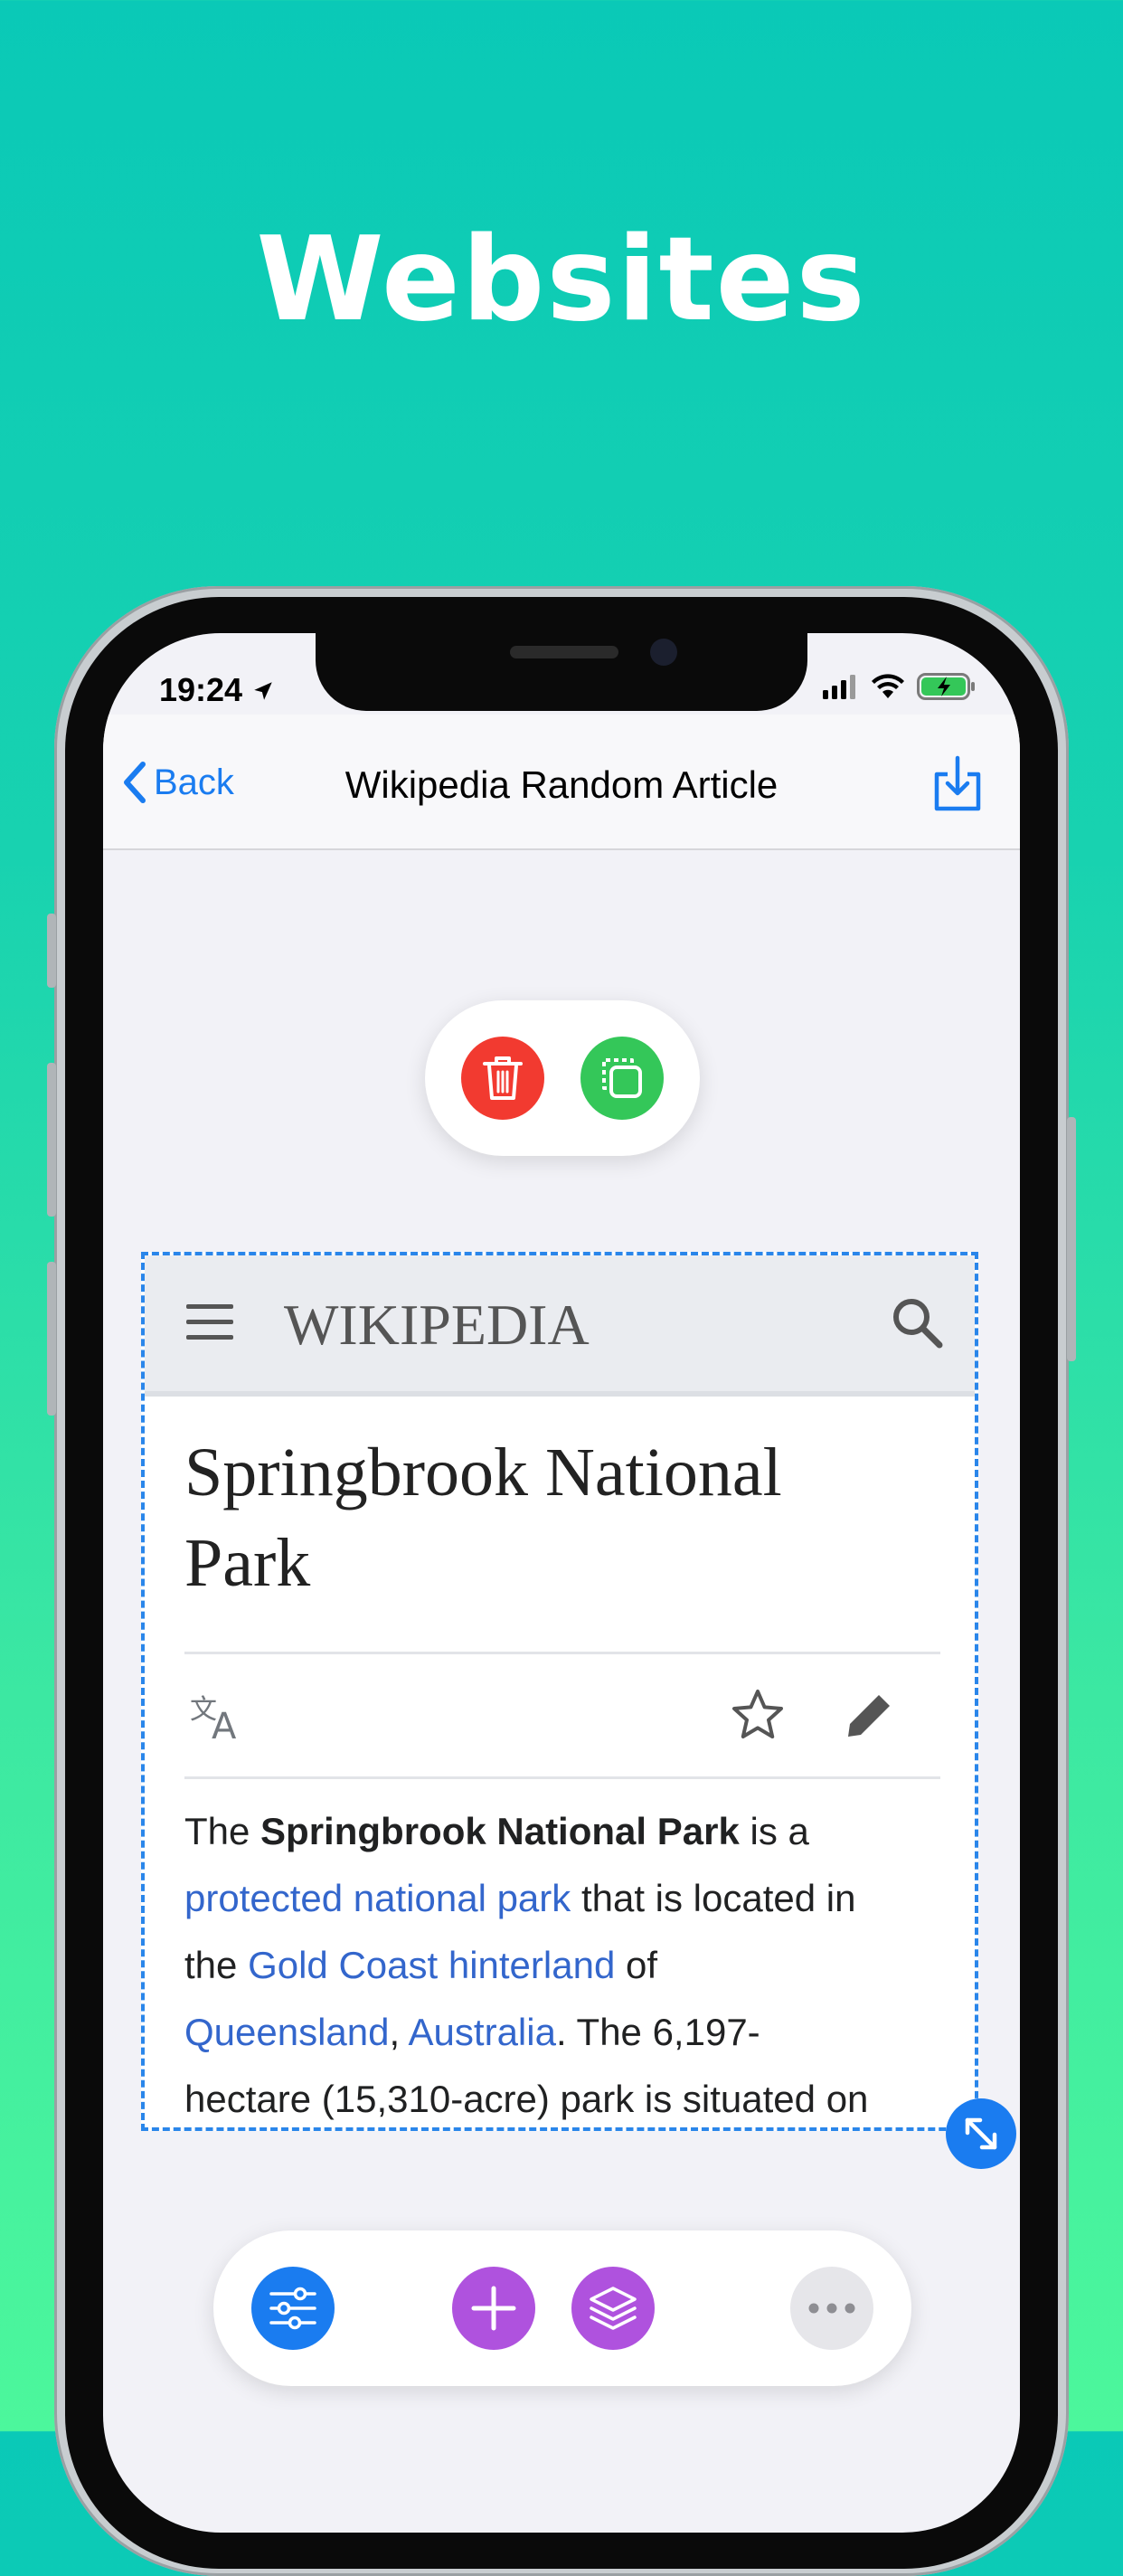  I want to click on wikipedia-header: WIKIPEDIA, so click(560, 1326).